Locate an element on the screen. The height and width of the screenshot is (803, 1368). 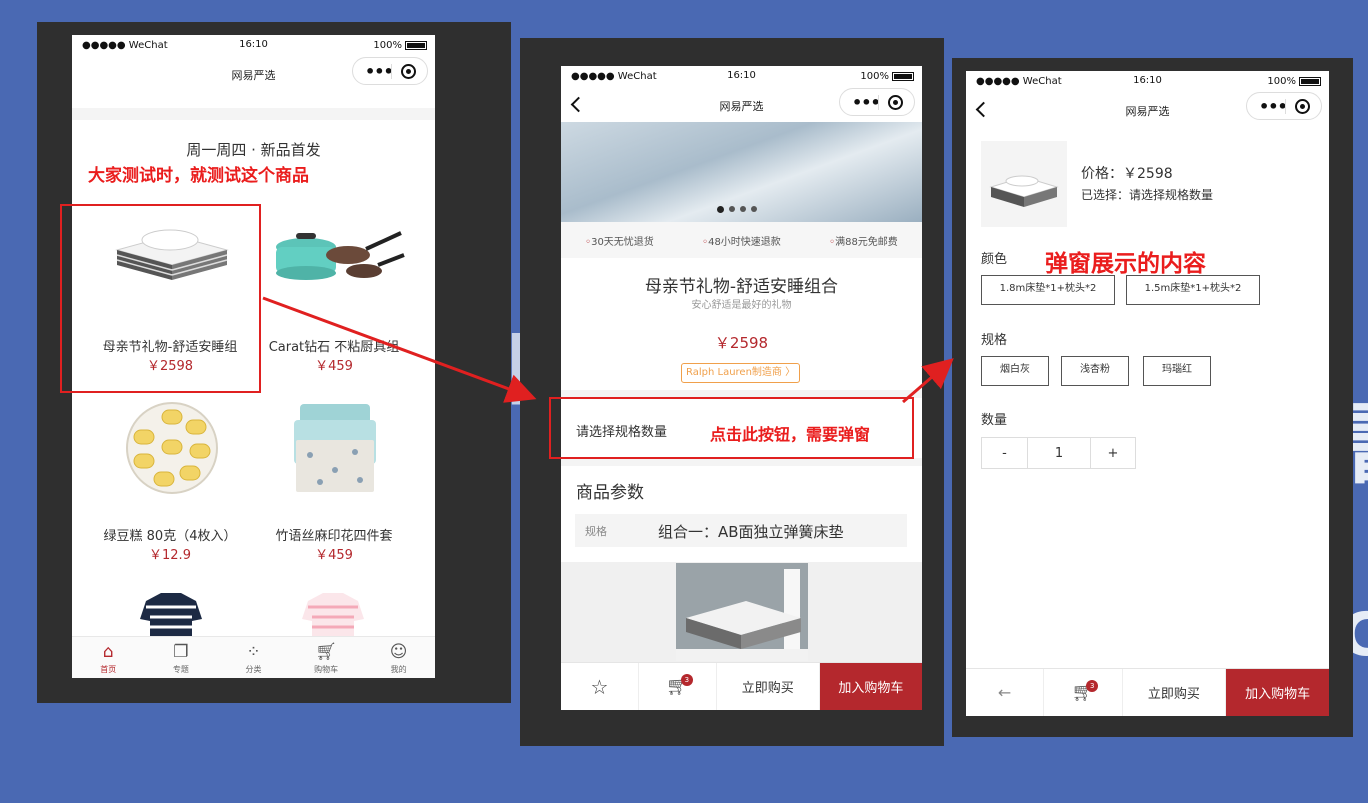
arrow-home-to-detail is located at coordinates (399, 349).